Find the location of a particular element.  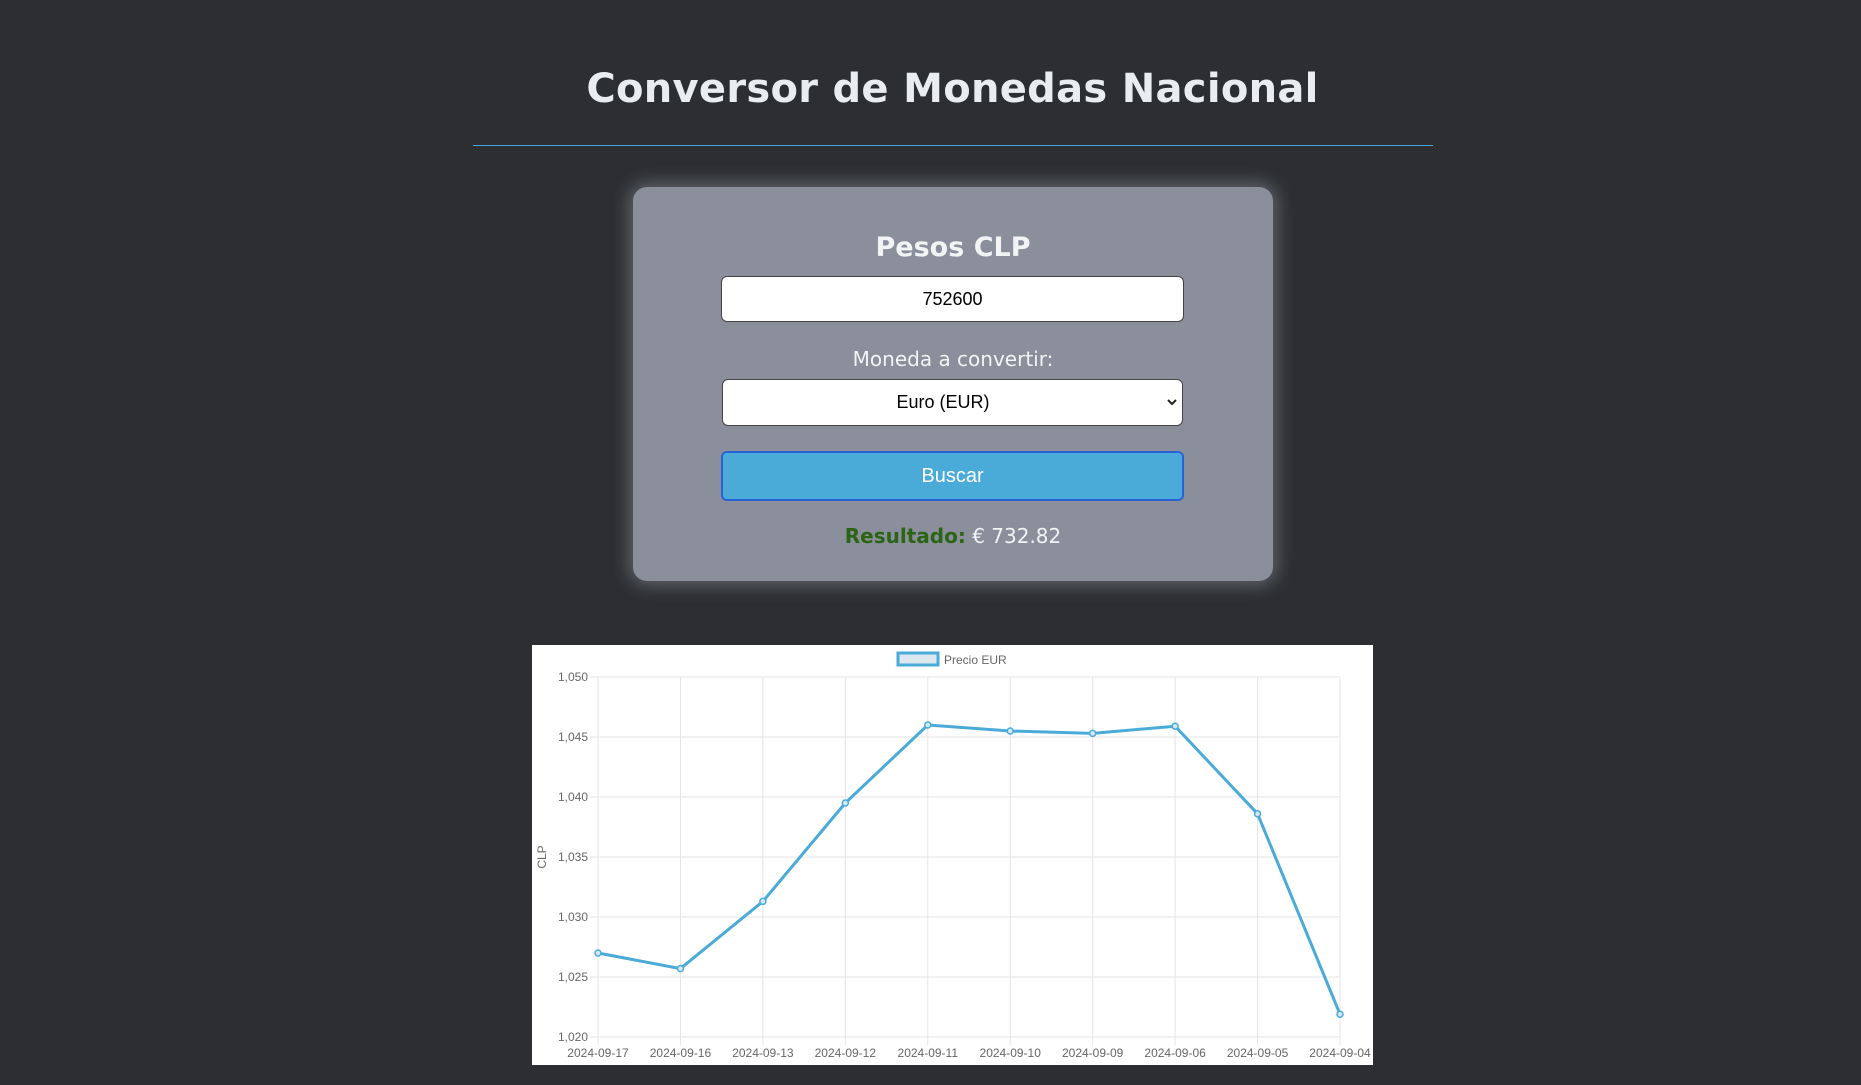

result-line: Resultado: € 732.82 is located at coordinates (953, 536).